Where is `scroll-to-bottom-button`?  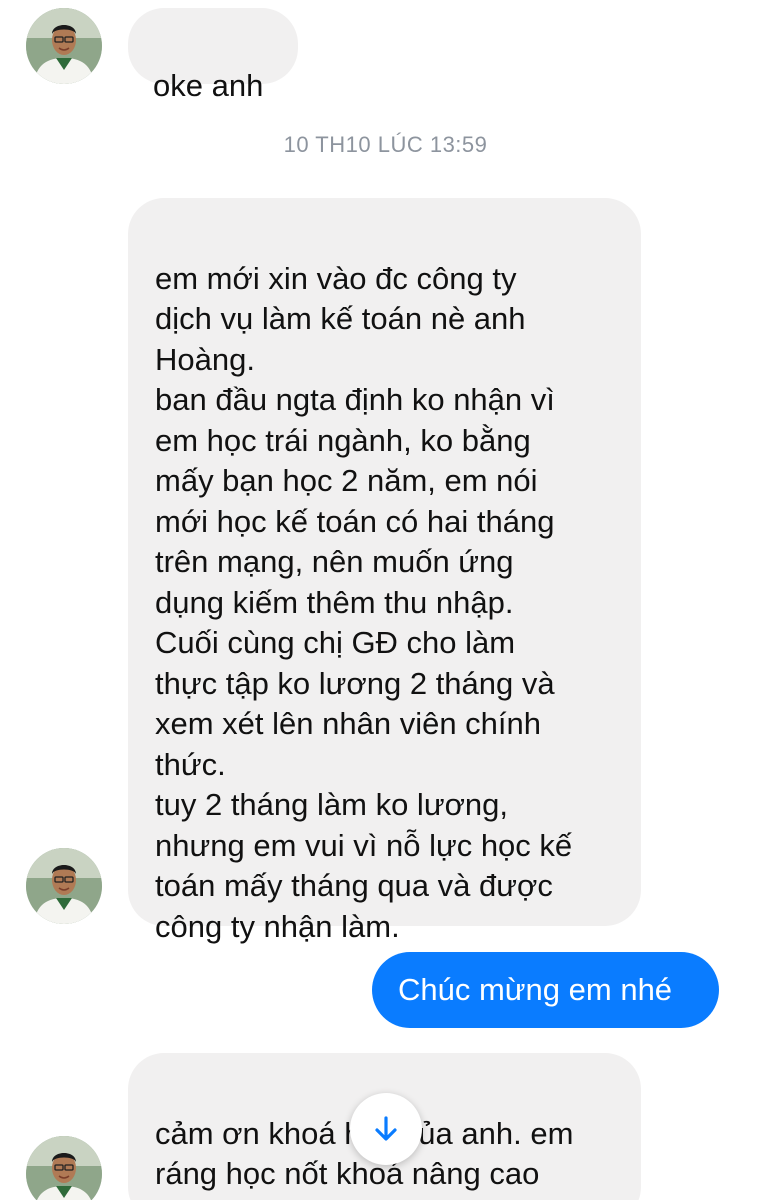
scroll-to-bottom-button is located at coordinates (386, 1129).